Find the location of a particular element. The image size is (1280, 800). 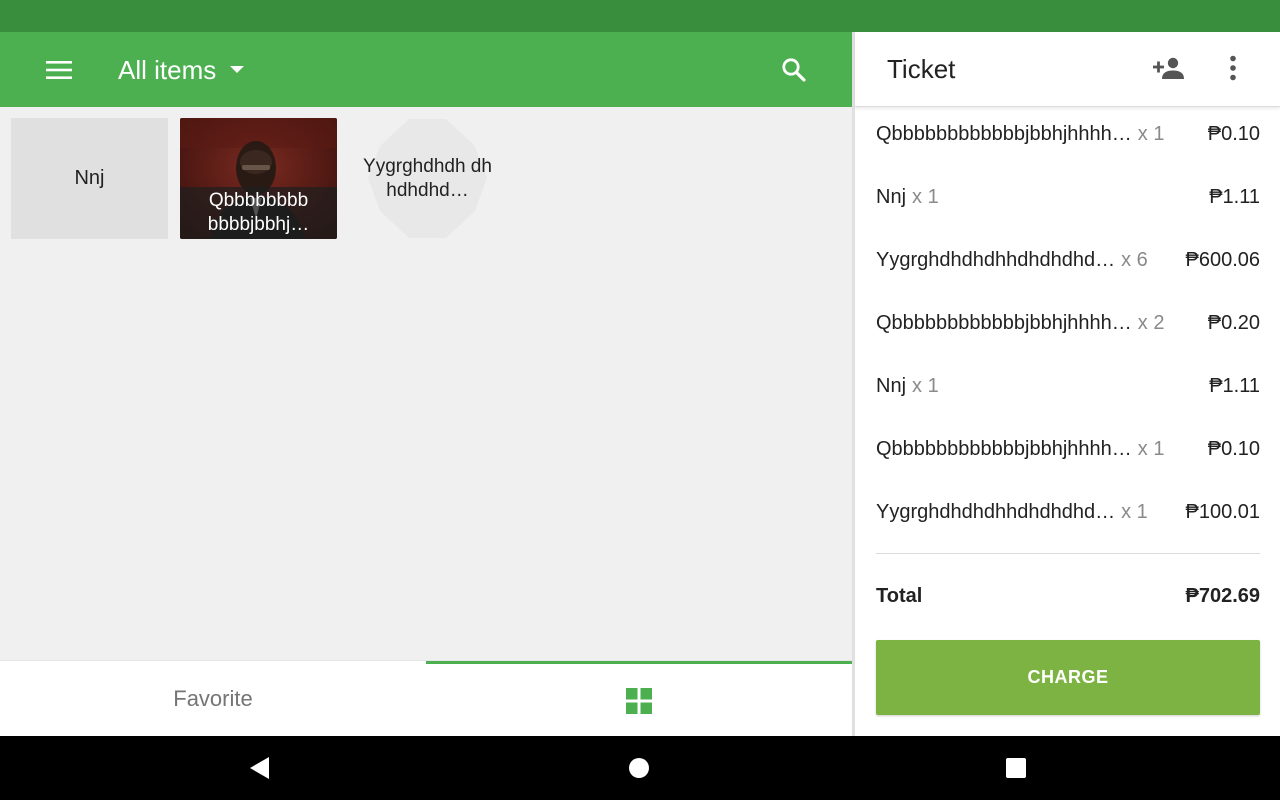

item-name: Nnj is located at coordinates (89, 178).